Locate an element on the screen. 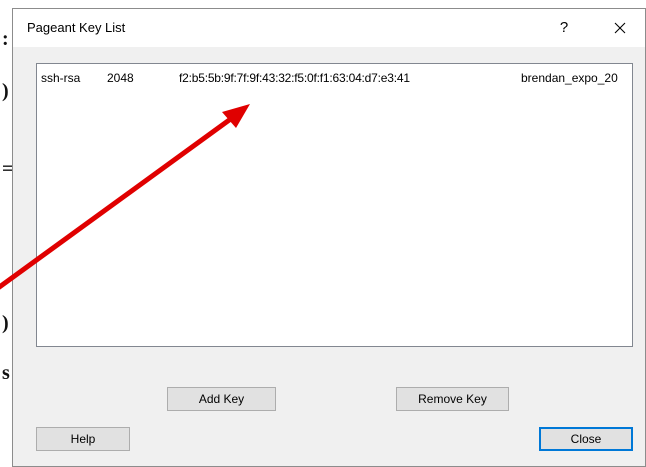 Image resolution: width=646 pixels, height=467 pixels. dialog-title: Pageant Key List is located at coordinates (76, 27).